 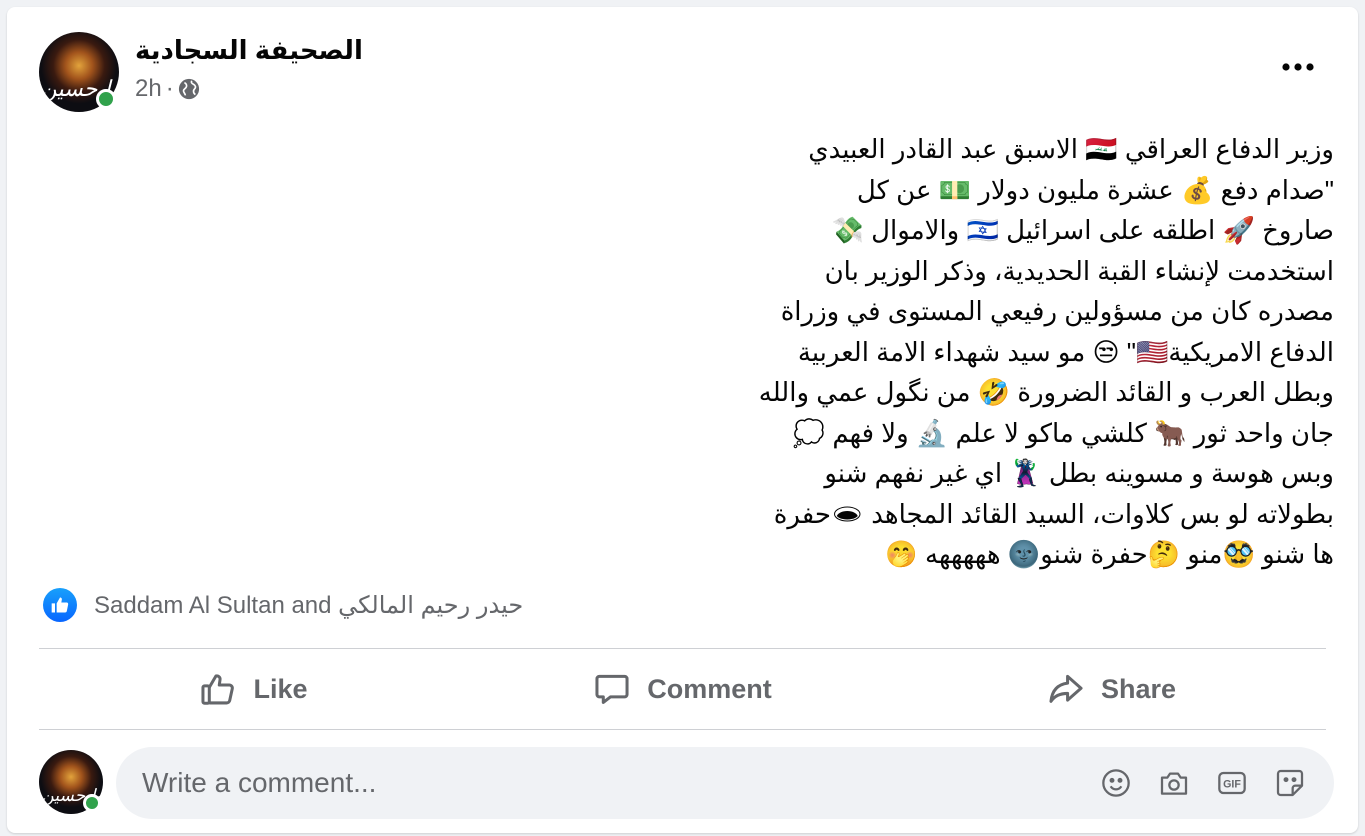 I want to click on post-actions-bar: Like Comment Share, so click(x=682, y=689).